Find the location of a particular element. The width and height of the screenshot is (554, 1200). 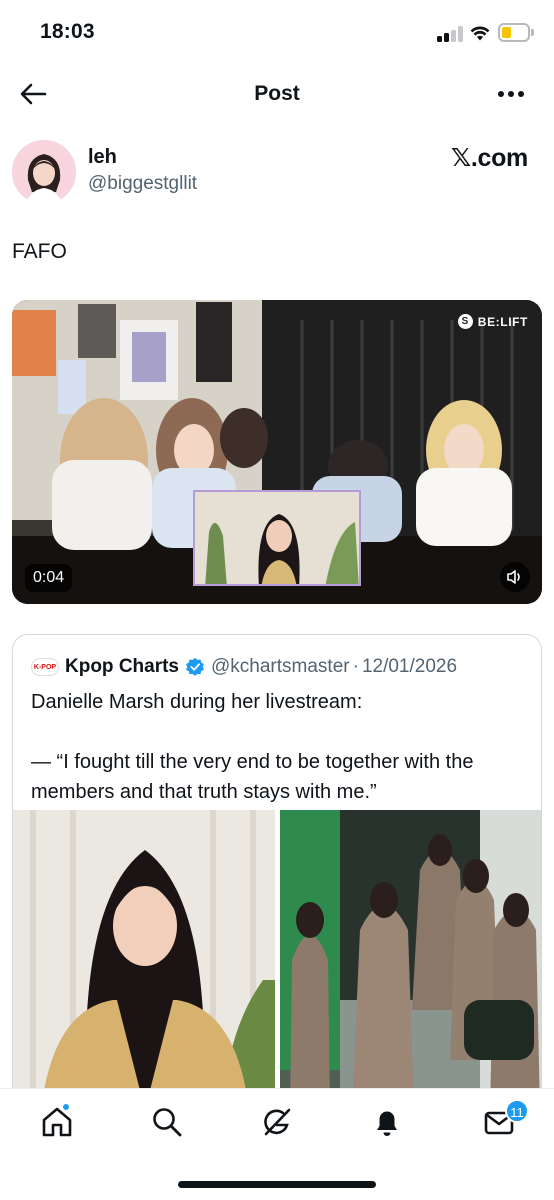

author-handle: @biggestgllit is located at coordinates (142, 184).